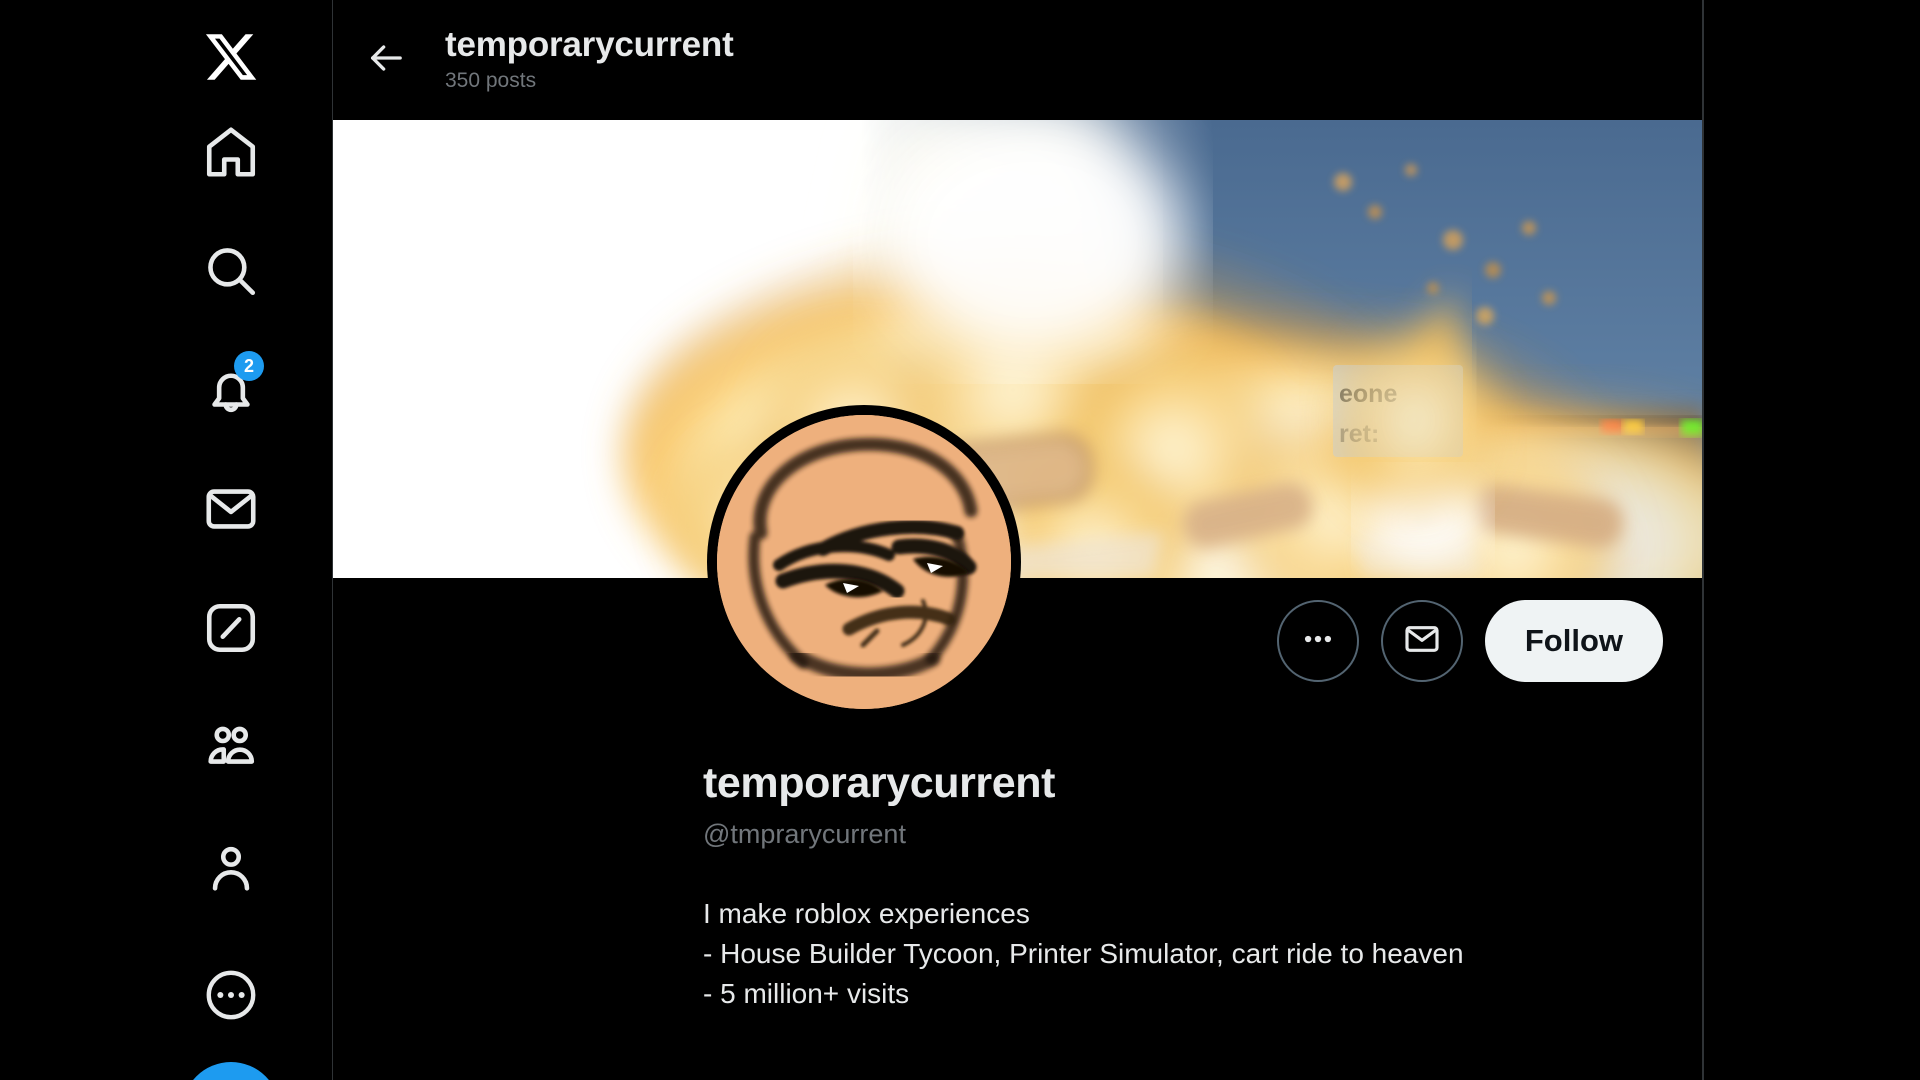 This screenshot has height=1080, width=1920. I want to click on sidebar-item-more, so click(231, 995).